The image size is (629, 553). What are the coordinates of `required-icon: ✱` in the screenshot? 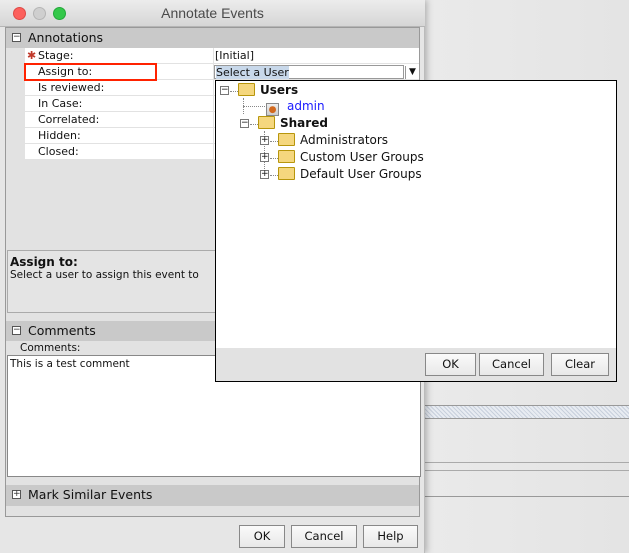 It's located at (32, 55).